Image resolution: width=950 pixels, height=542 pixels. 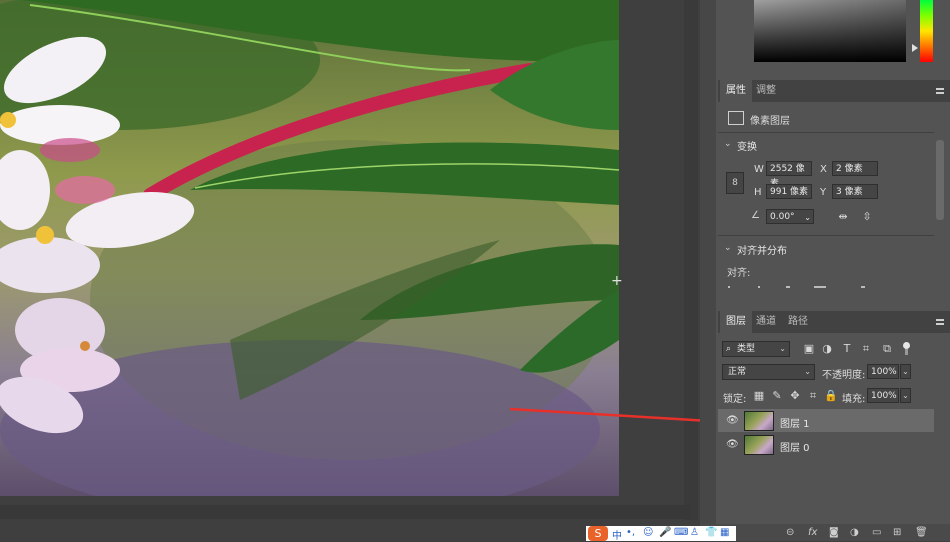 What do you see at coordinates (617, 534) in the screenshot?
I see `ime-mode-label: 中` at bounding box center [617, 534].